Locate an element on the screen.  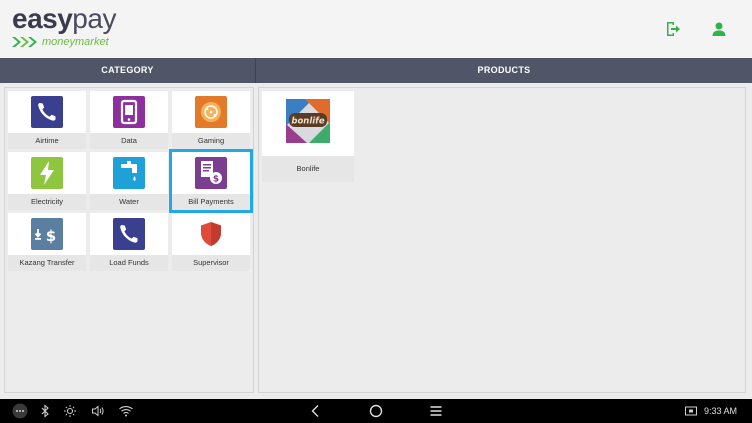
app-header: easypay moneymarket is located at coordinates (376, 29).